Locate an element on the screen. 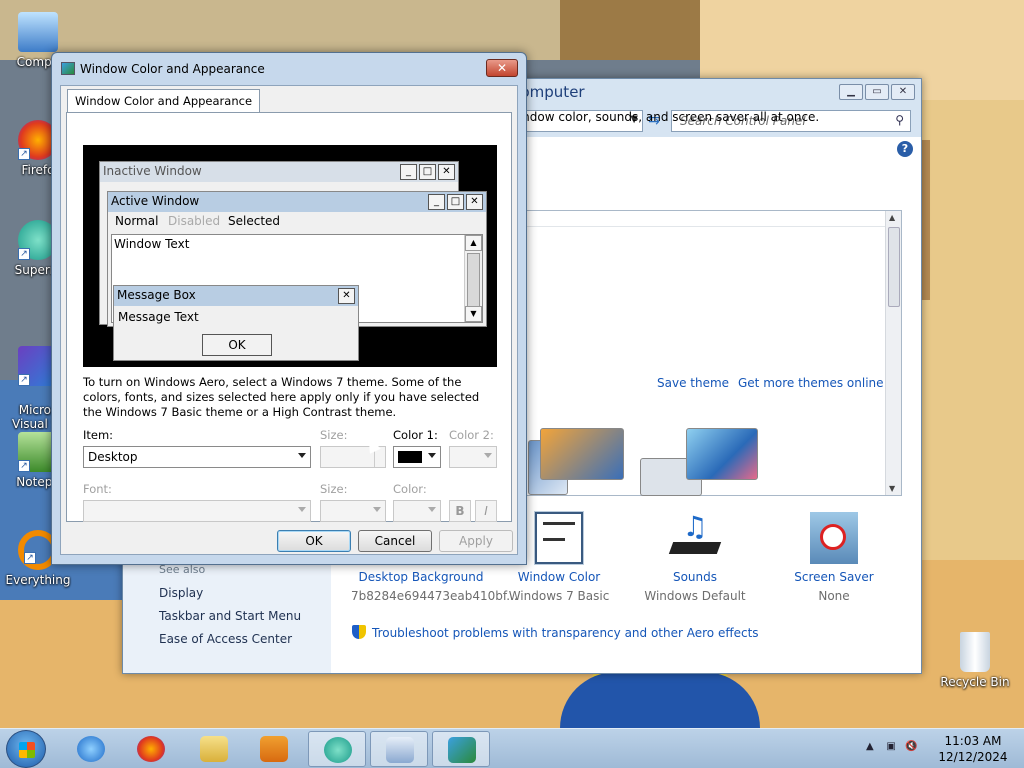 The width and height of the screenshot is (1024, 768). chevron-down-icon is located at coordinates (302, 455).